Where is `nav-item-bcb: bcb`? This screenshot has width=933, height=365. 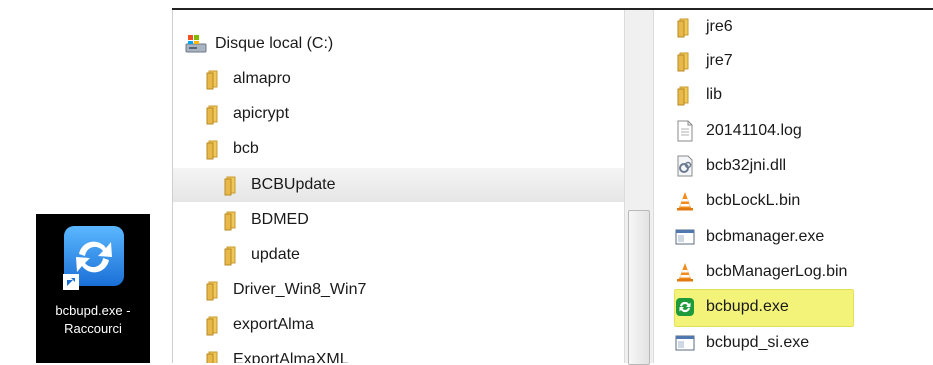
nav-item-bcb: bcb is located at coordinates (231, 149).